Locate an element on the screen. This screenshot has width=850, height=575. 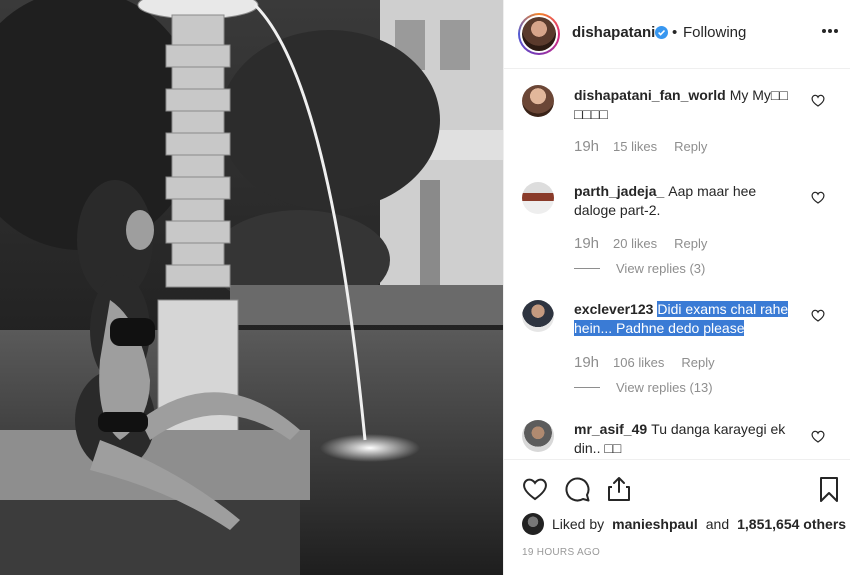
author-username: dishapatani is located at coordinates (613, 32).